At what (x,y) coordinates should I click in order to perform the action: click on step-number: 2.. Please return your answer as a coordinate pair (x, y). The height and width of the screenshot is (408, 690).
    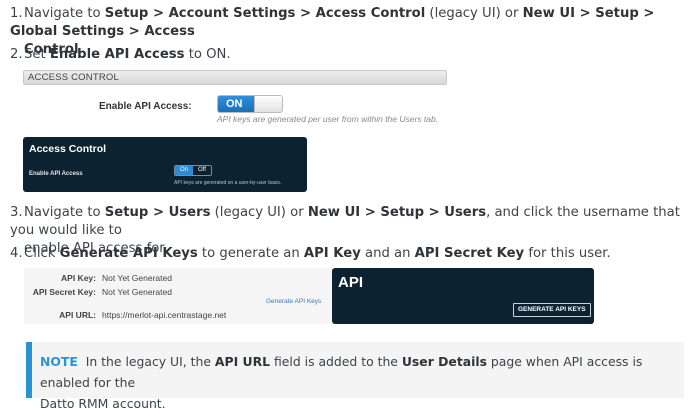
    Looking at the image, I should click on (16, 54).